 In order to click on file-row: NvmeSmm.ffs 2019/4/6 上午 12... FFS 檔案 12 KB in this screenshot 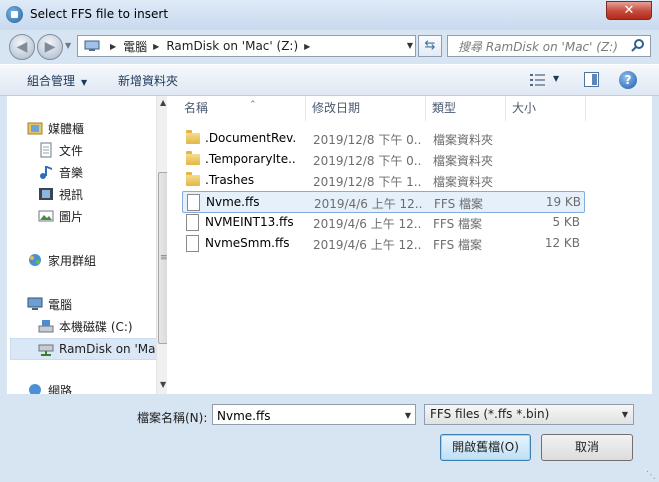, I will do `click(382, 243)`.